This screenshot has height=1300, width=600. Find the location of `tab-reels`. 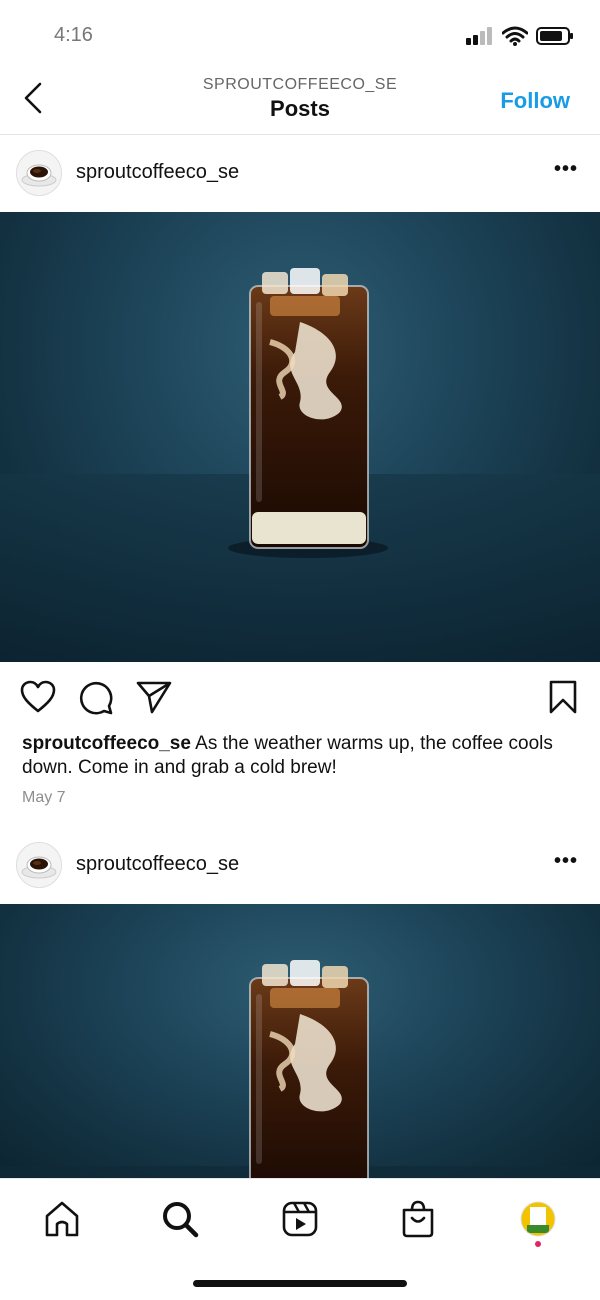

tab-reels is located at coordinates (300, 1219).